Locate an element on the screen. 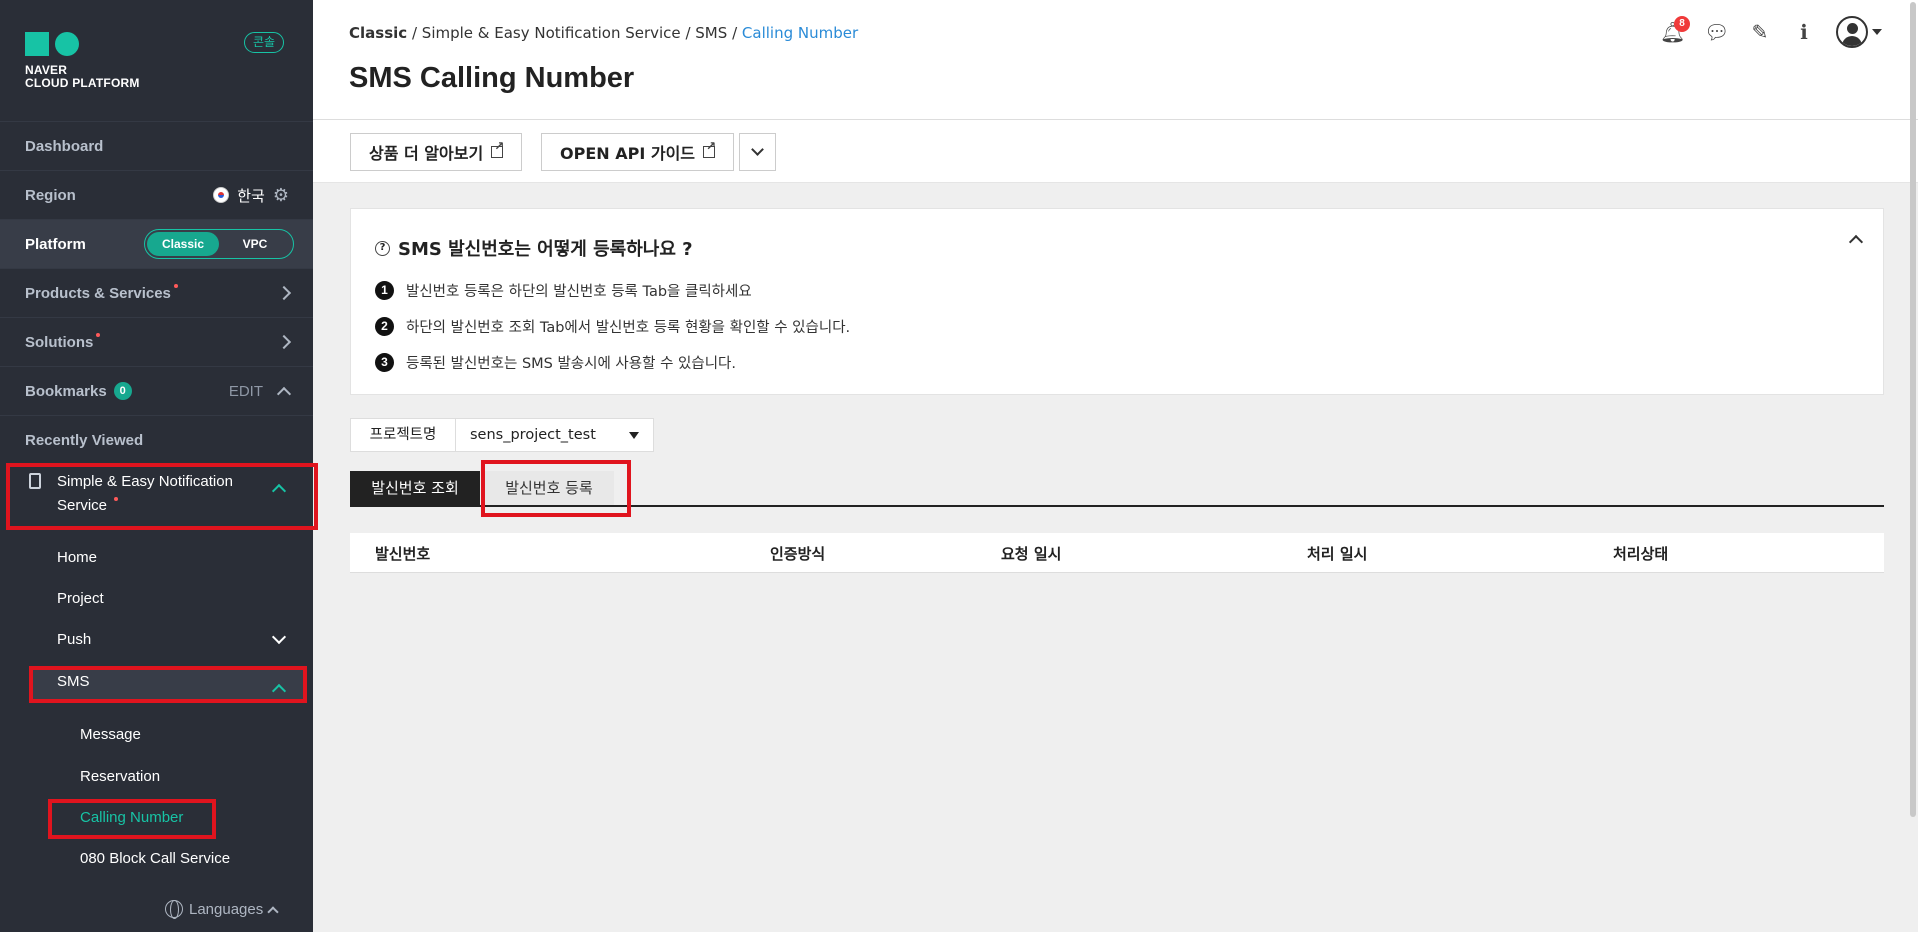 This screenshot has width=1918, height=932. nav-platform: Platform Classic VPC is located at coordinates (156, 243).